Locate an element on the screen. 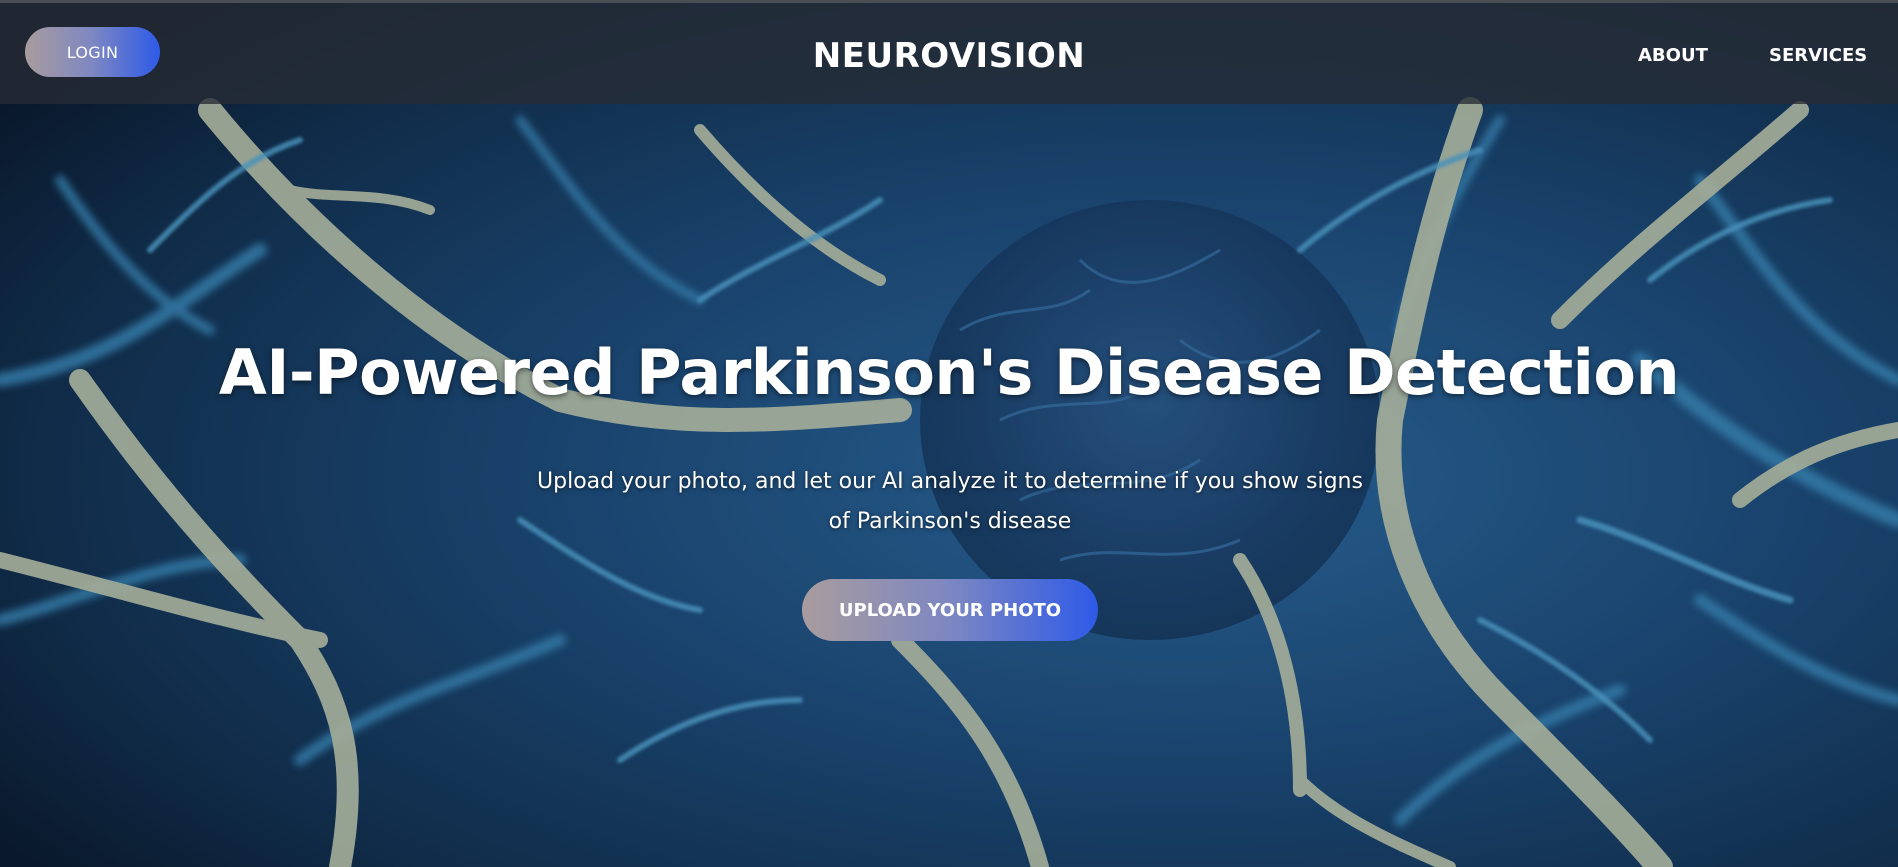  hero-title: AI-Powered Parkinson's Disease Detection is located at coordinates (949, 372).